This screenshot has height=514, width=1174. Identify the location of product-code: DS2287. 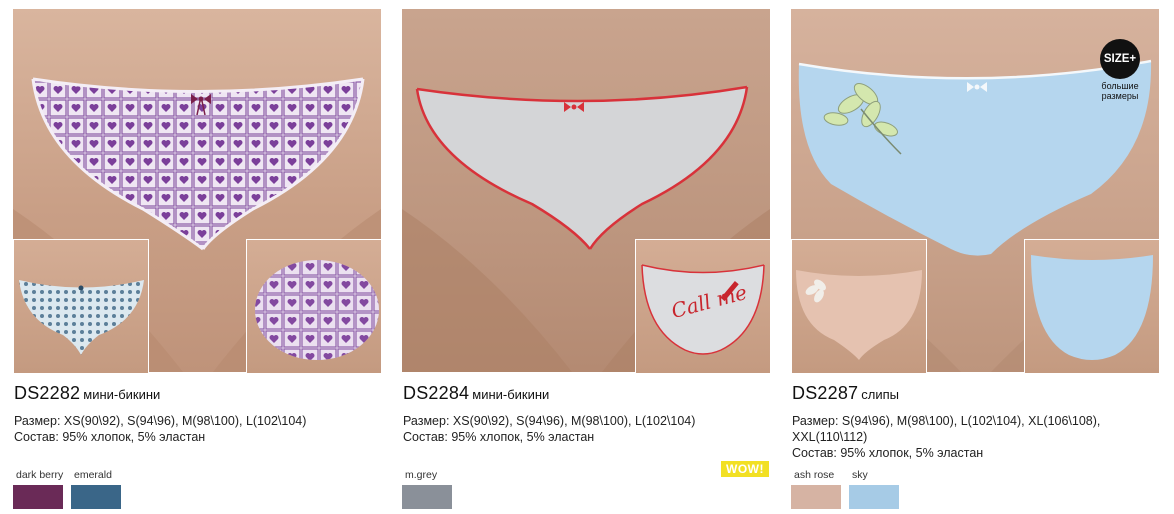
(825, 393).